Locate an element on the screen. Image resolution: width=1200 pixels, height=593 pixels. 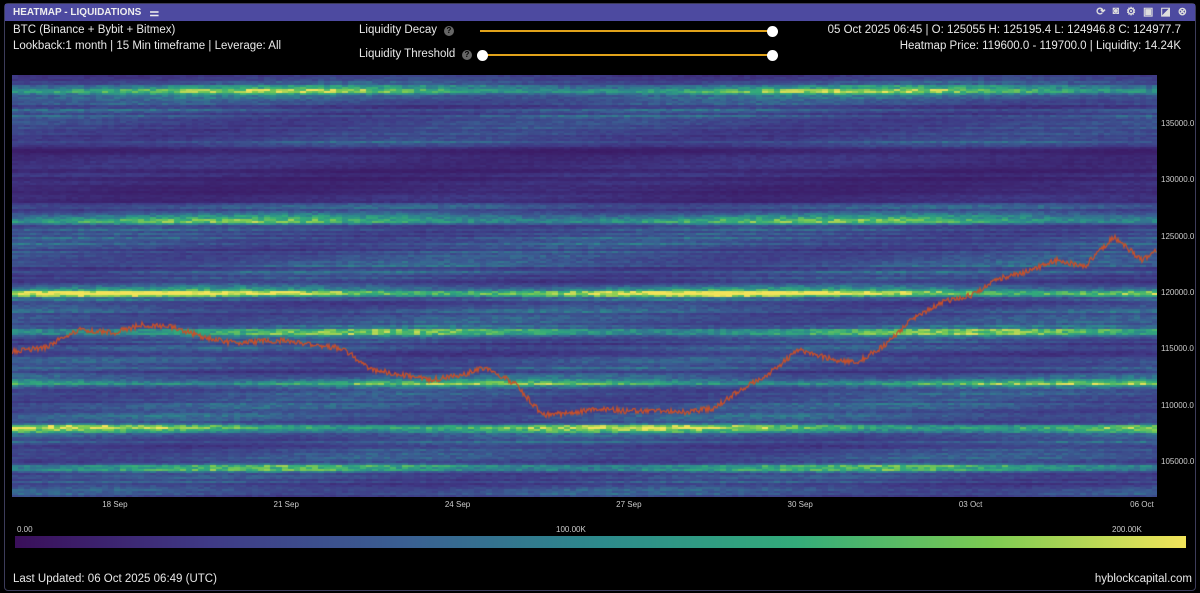
decay-label: Liquidity Decay is located at coordinates (398, 30).